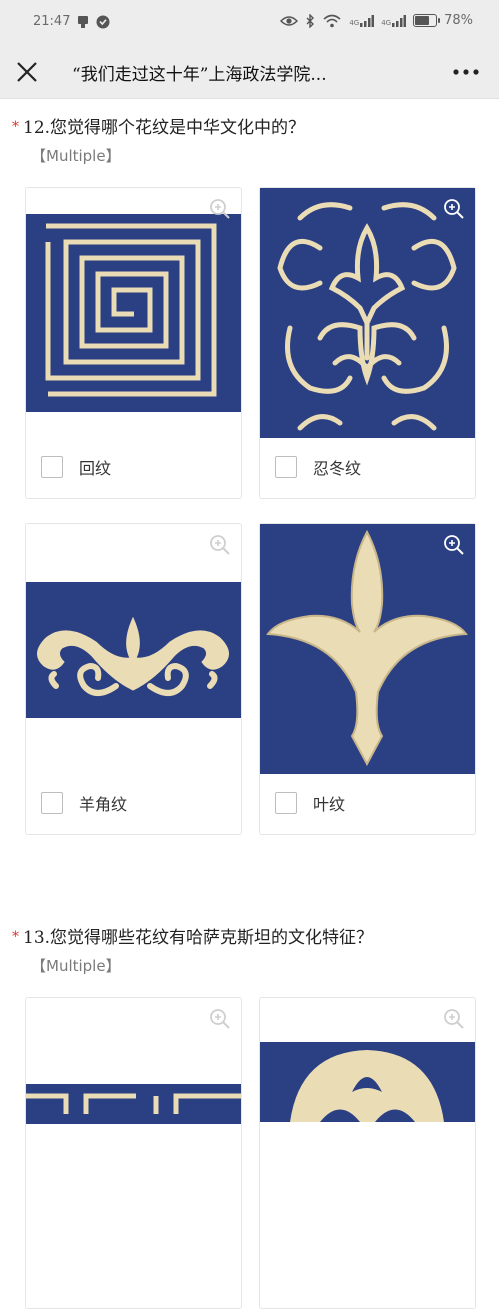 Image resolution: width=499 pixels, height=1309 pixels. I want to click on option-card: 羊角纹, so click(133, 679).